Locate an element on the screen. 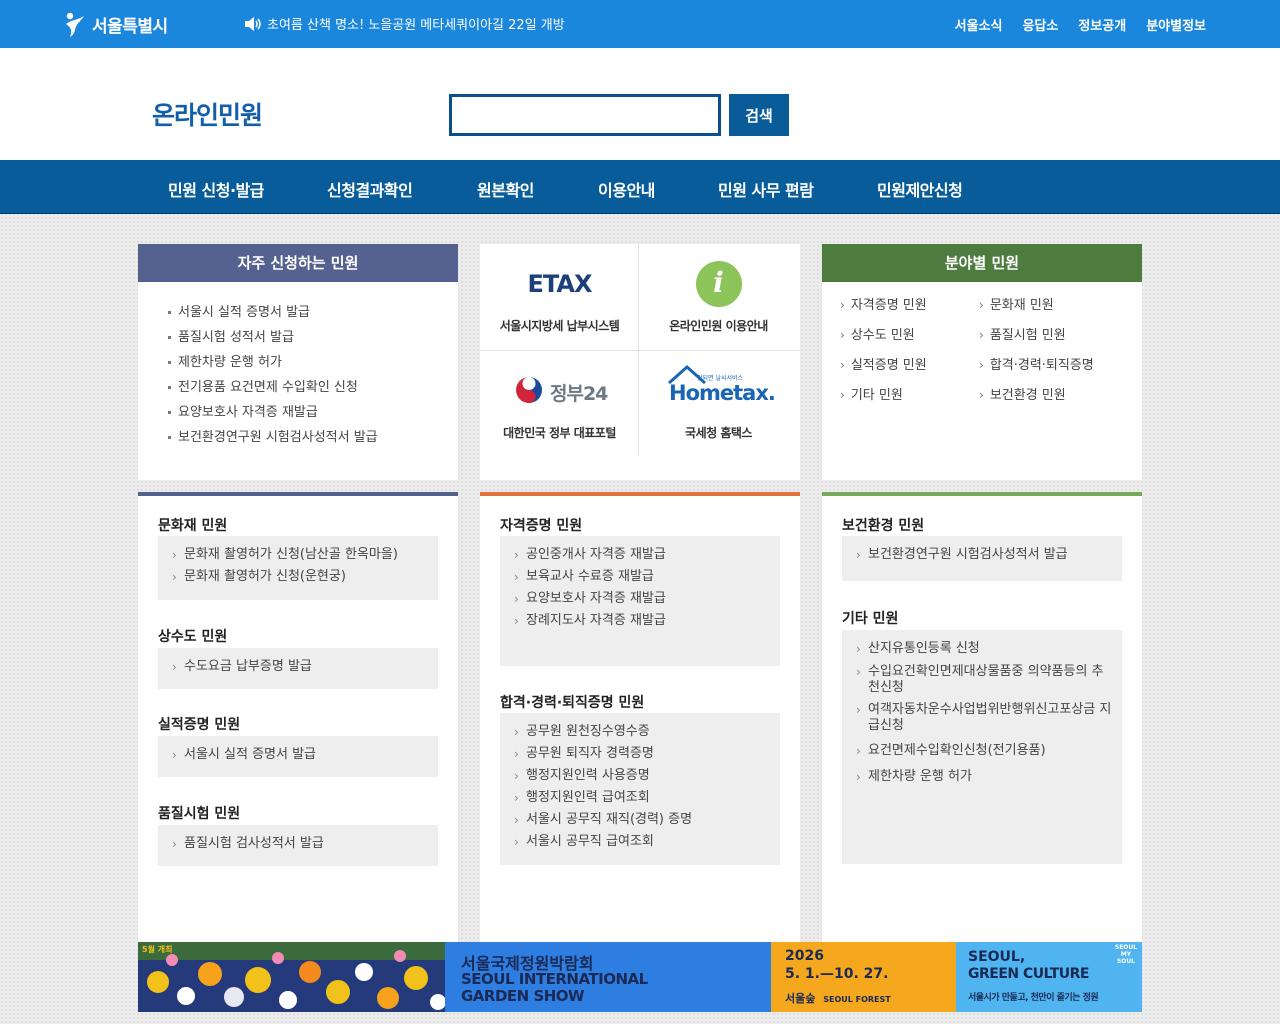 This screenshot has height=1024, width=1280. culture-item: 문화재 촬영허가 신청(운현궁) is located at coordinates (305, 577).